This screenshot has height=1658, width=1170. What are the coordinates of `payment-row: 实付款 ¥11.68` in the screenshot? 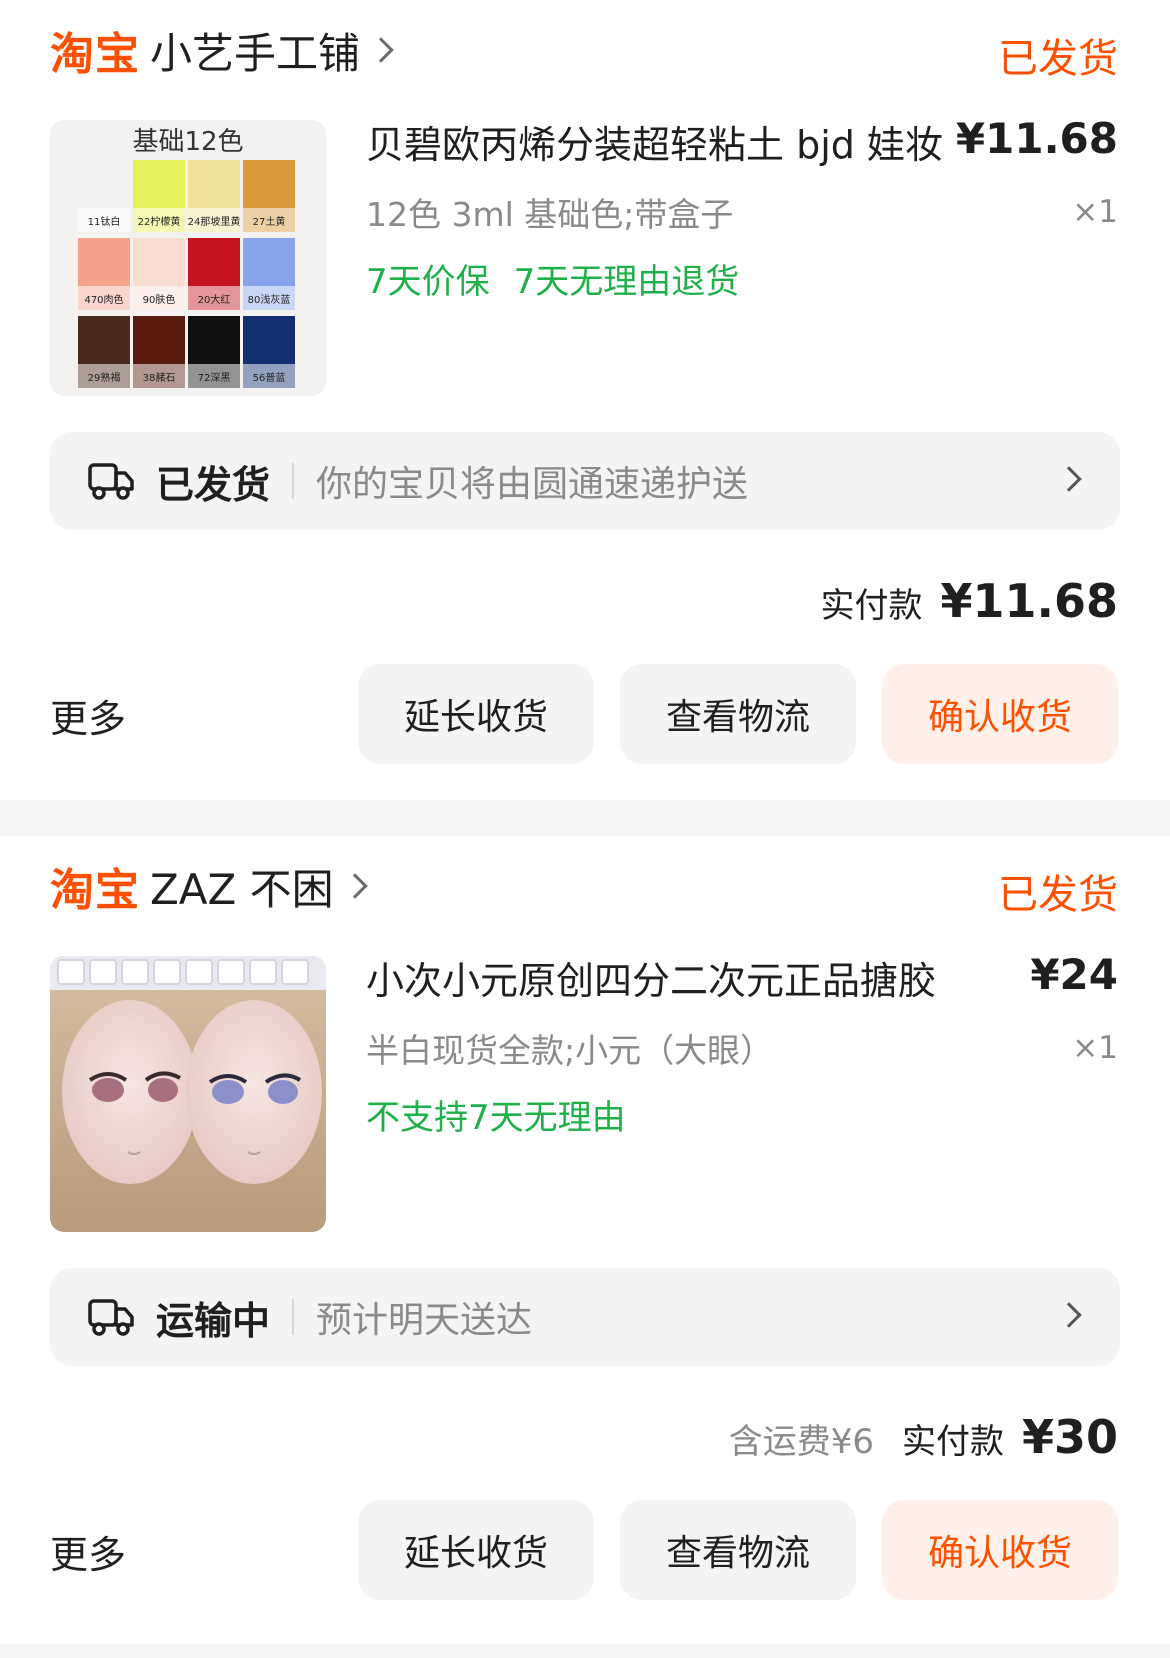 It's located at (969, 601).